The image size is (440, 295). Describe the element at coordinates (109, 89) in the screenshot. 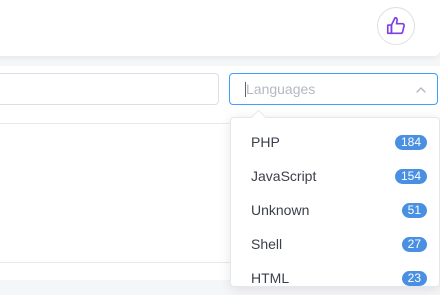

I see `search-input` at that location.